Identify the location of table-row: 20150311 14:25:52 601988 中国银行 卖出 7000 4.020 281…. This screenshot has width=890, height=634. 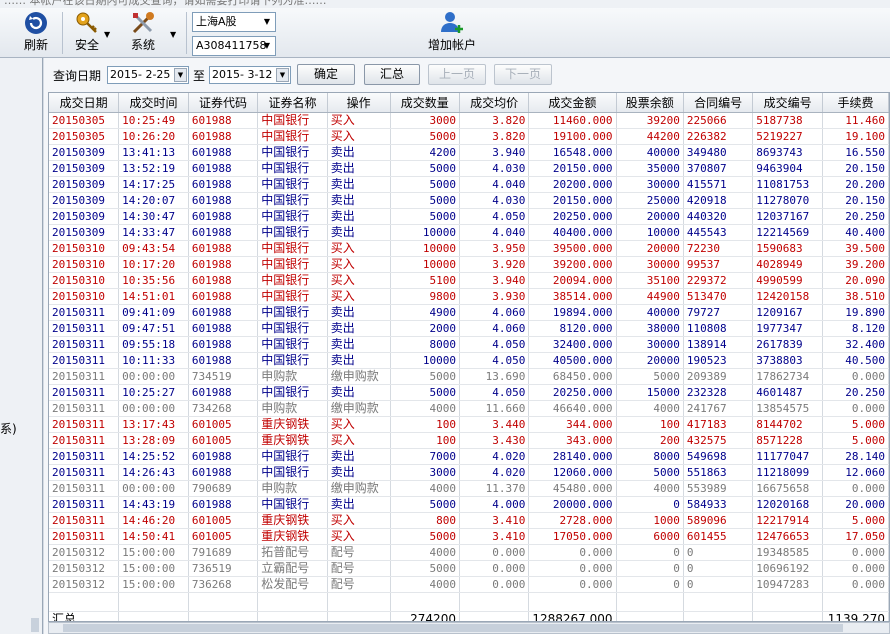
(469, 456).